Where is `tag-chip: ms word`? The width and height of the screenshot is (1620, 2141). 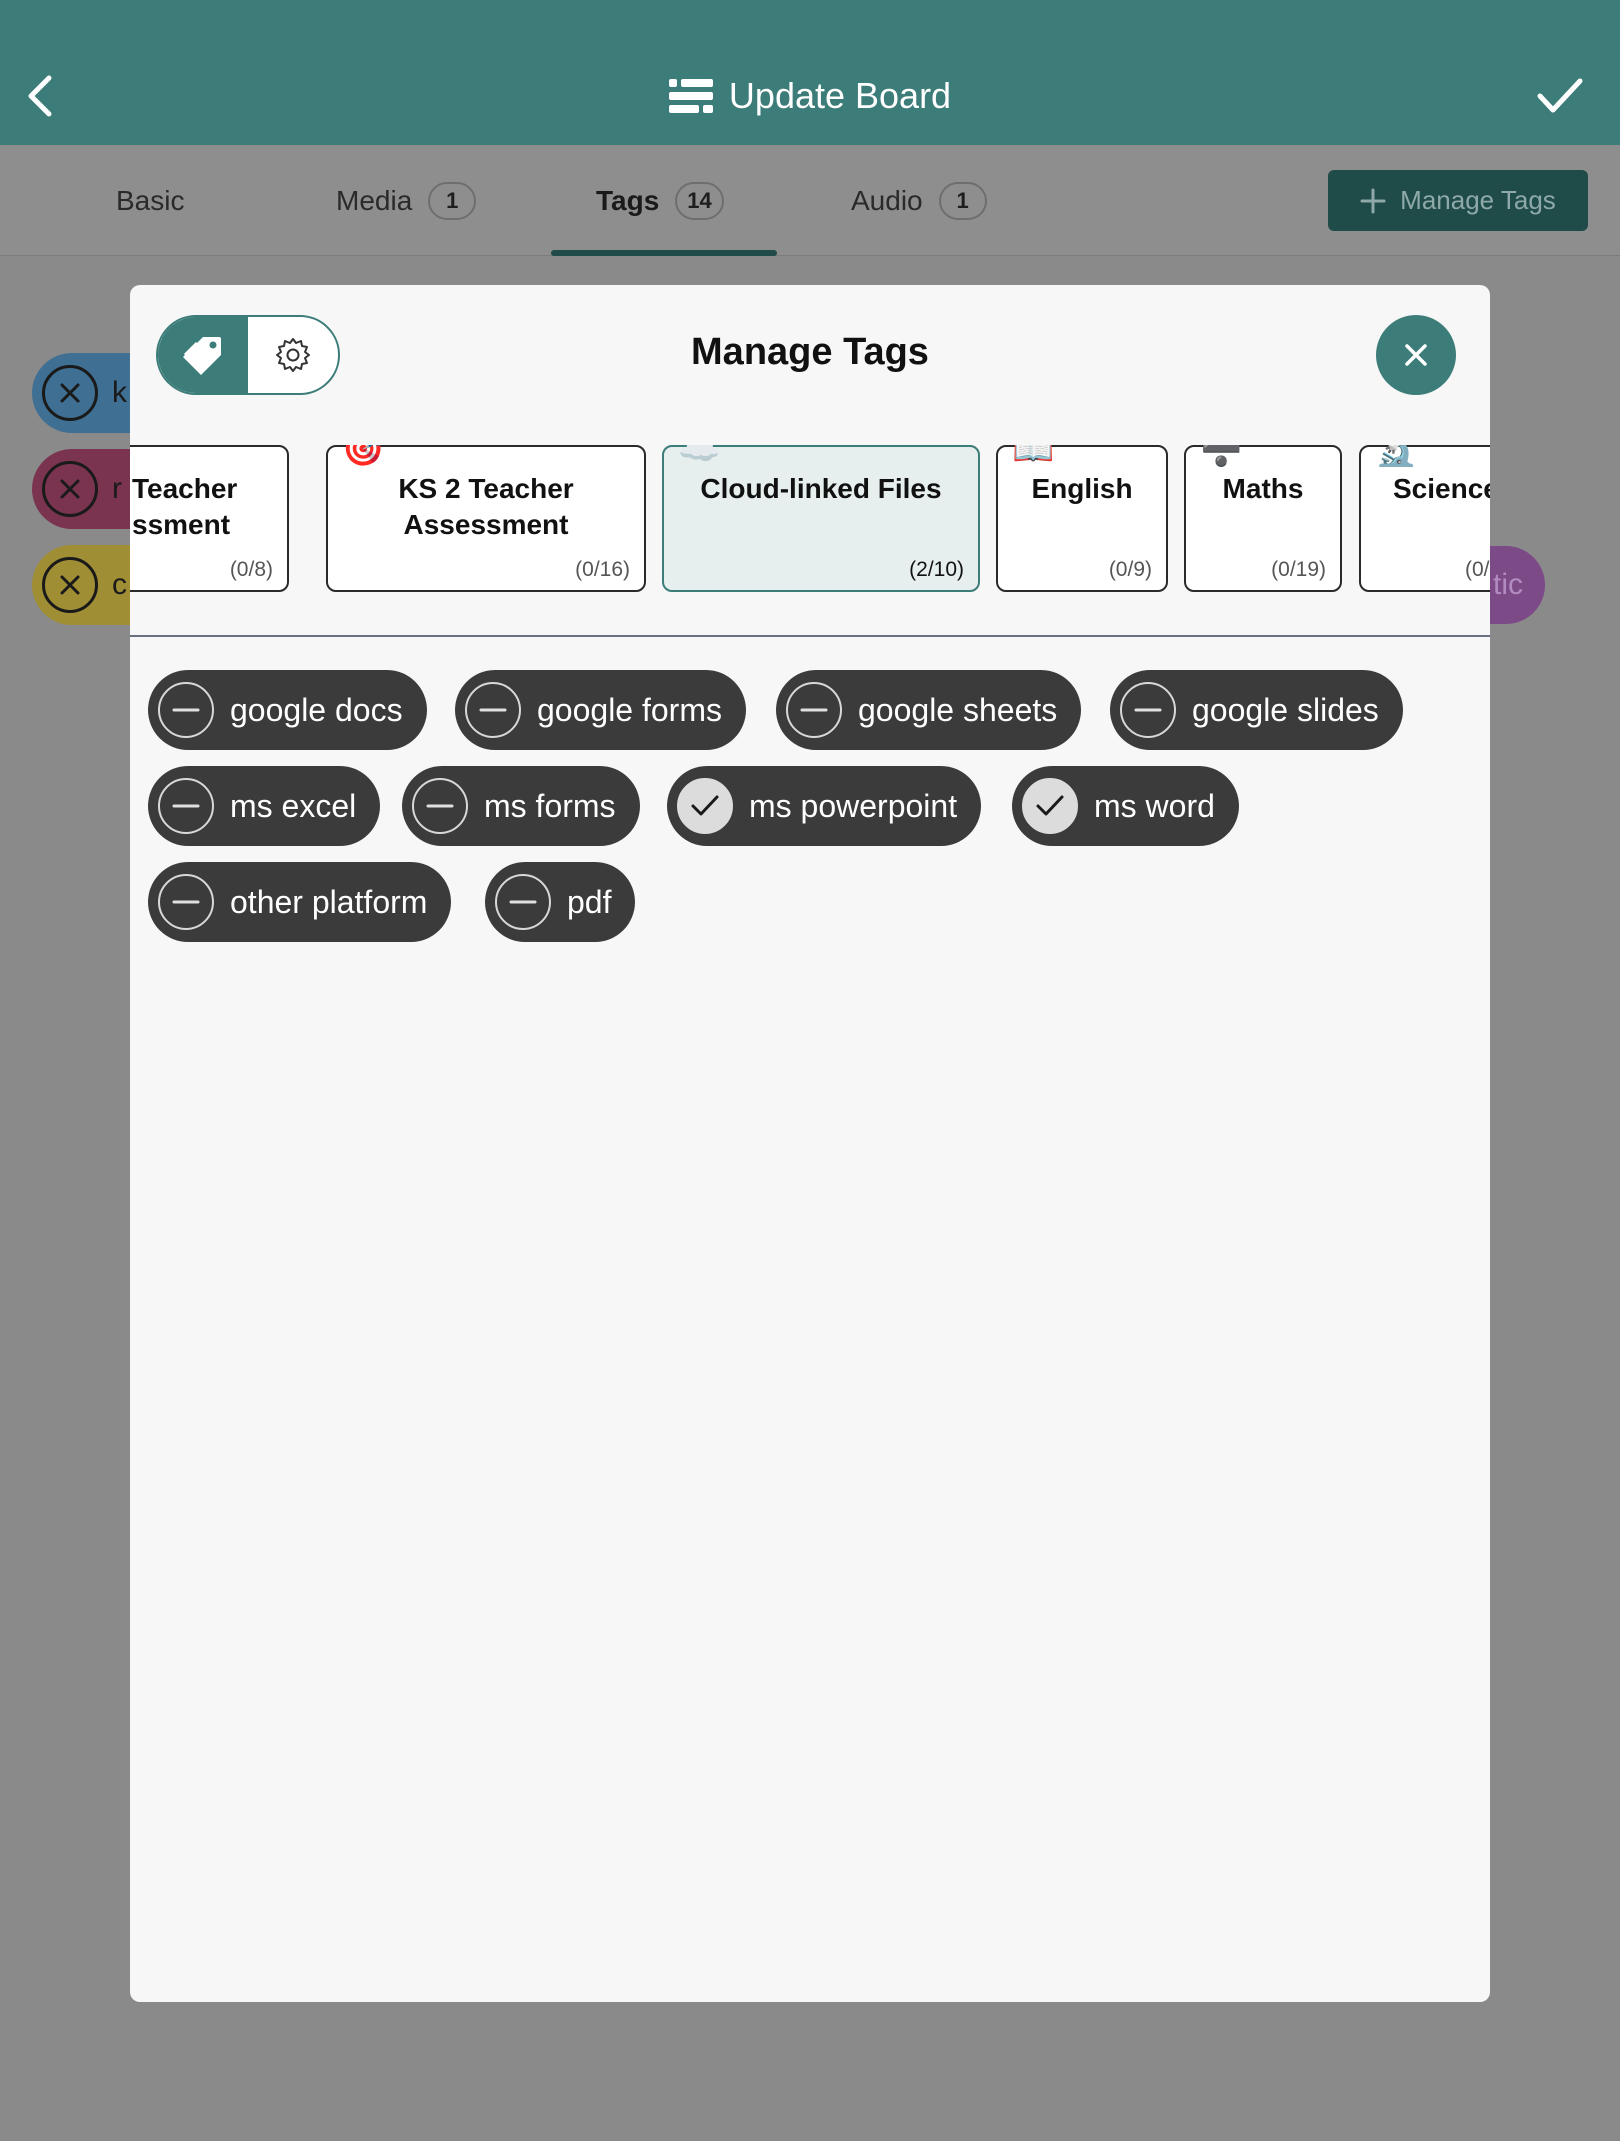
tag-chip: ms word is located at coordinates (1125, 806).